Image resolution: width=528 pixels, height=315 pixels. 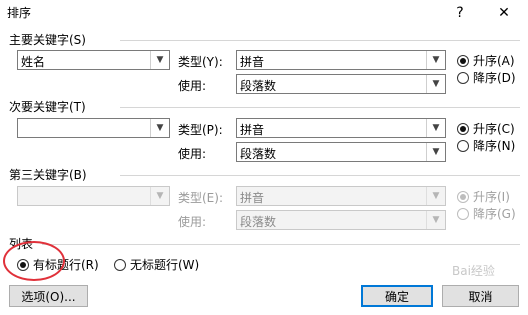 I want to click on tertiary-desc-radio: 降序(G), so click(x=486, y=213).